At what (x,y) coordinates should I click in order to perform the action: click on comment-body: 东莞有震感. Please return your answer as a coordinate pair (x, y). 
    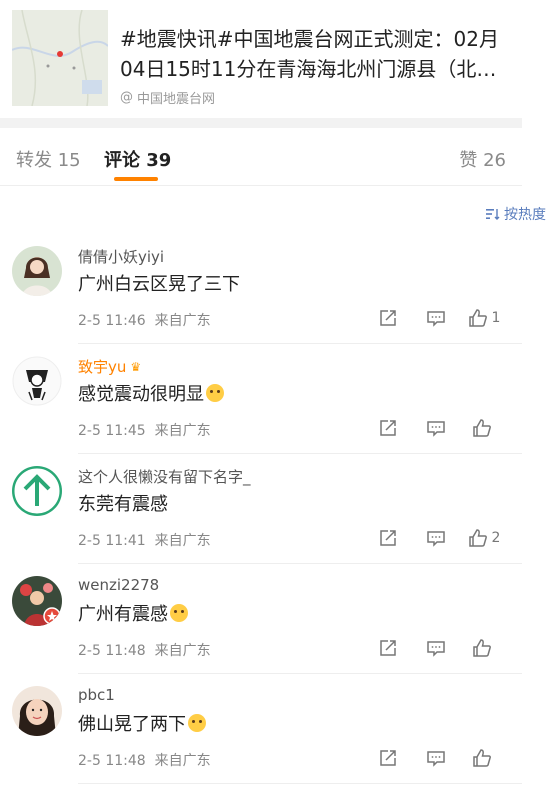
    Looking at the image, I should click on (123, 504).